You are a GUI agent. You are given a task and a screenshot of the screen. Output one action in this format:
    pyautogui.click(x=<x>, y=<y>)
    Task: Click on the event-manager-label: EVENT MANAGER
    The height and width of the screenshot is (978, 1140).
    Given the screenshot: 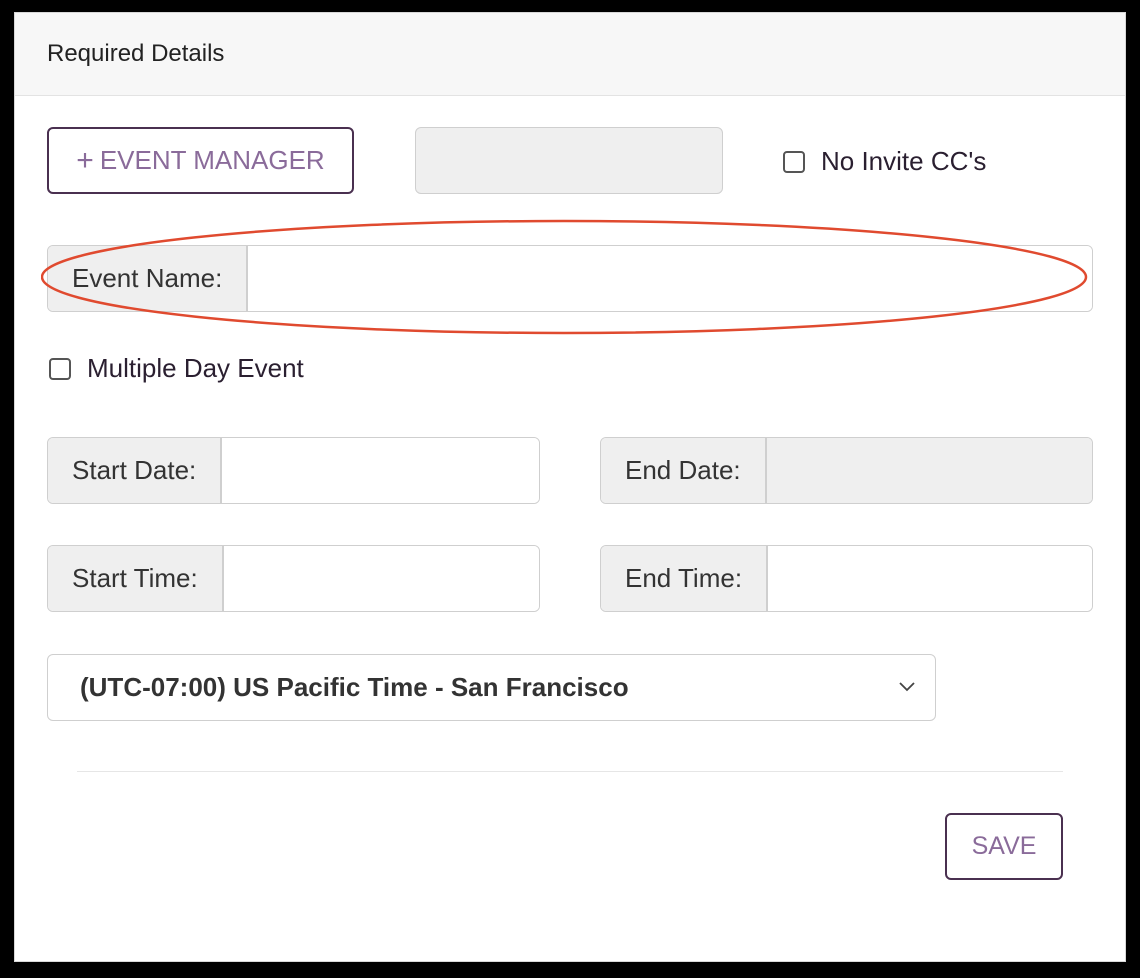 What is the action you would take?
    pyautogui.click(x=212, y=160)
    